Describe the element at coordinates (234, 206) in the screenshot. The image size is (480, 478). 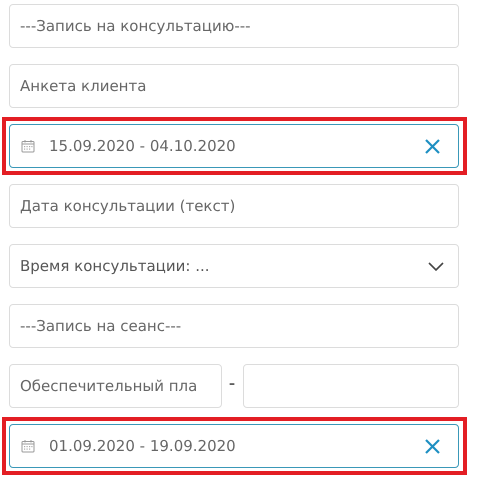
I see `text-field: Дата консультации (текст)` at that location.